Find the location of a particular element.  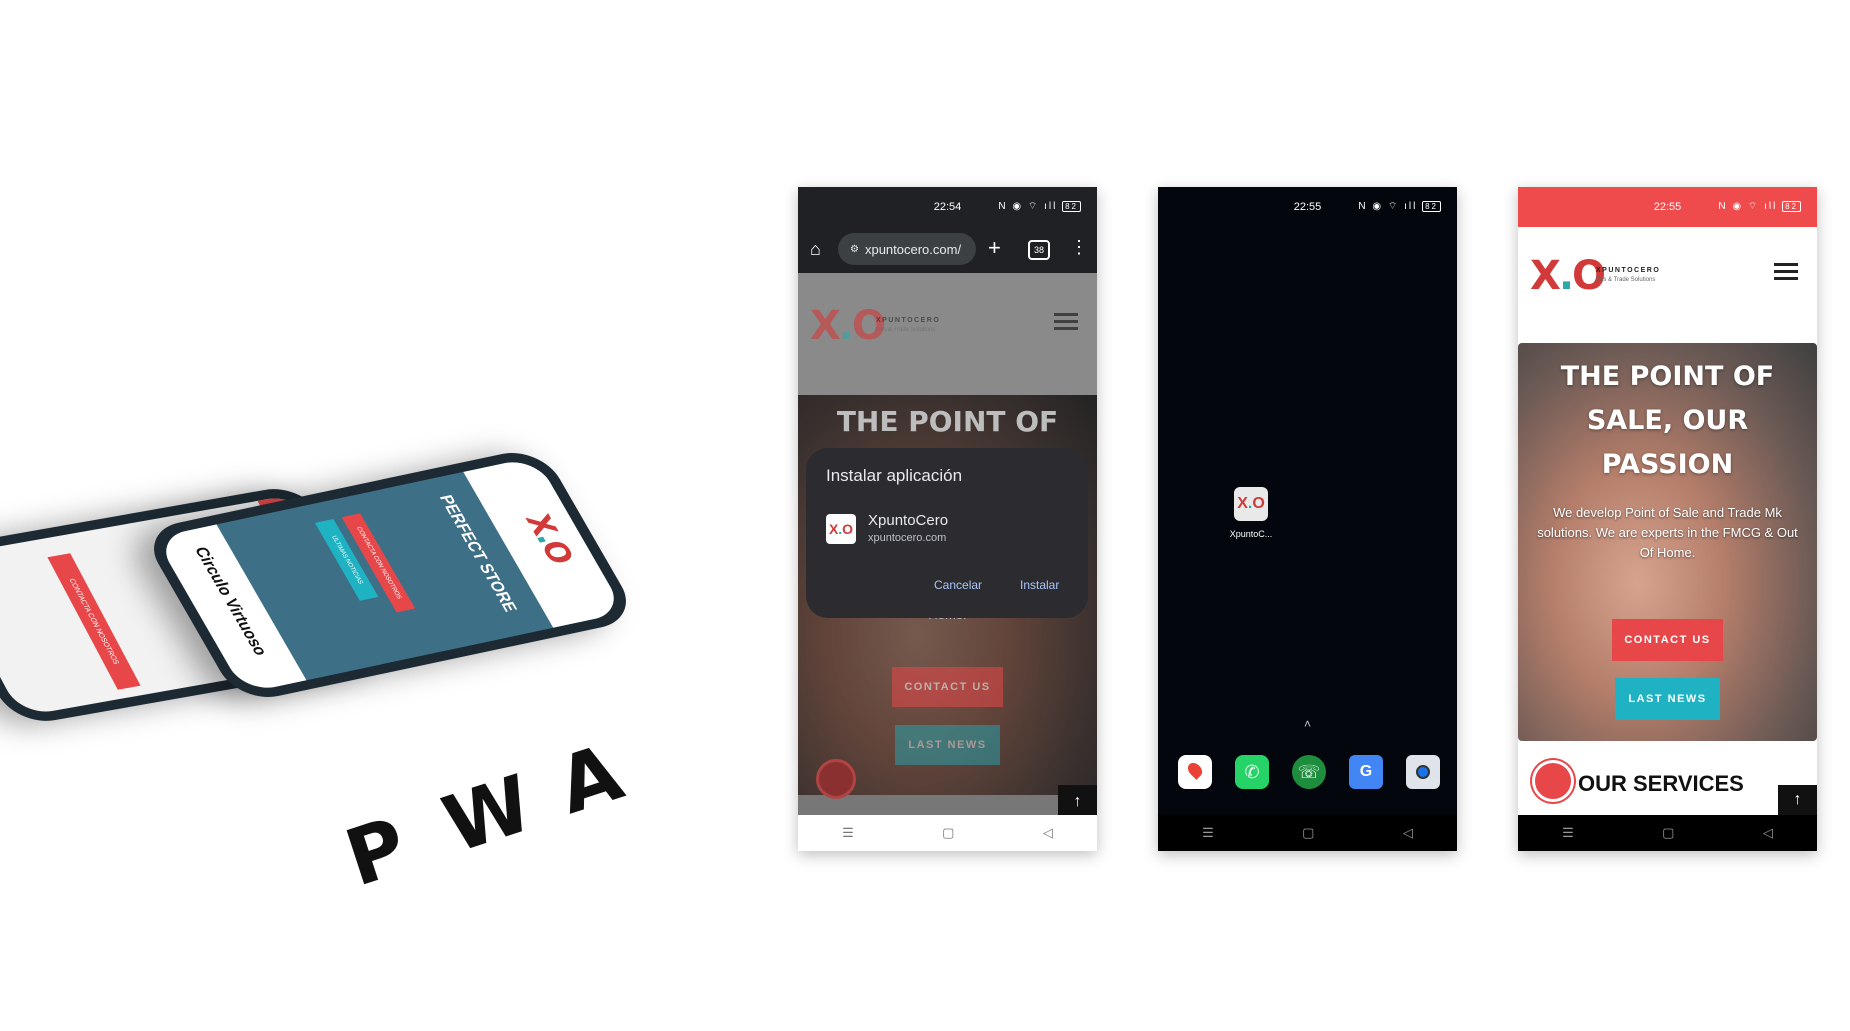

app-url: xpuntocero.com is located at coordinates (907, 538).